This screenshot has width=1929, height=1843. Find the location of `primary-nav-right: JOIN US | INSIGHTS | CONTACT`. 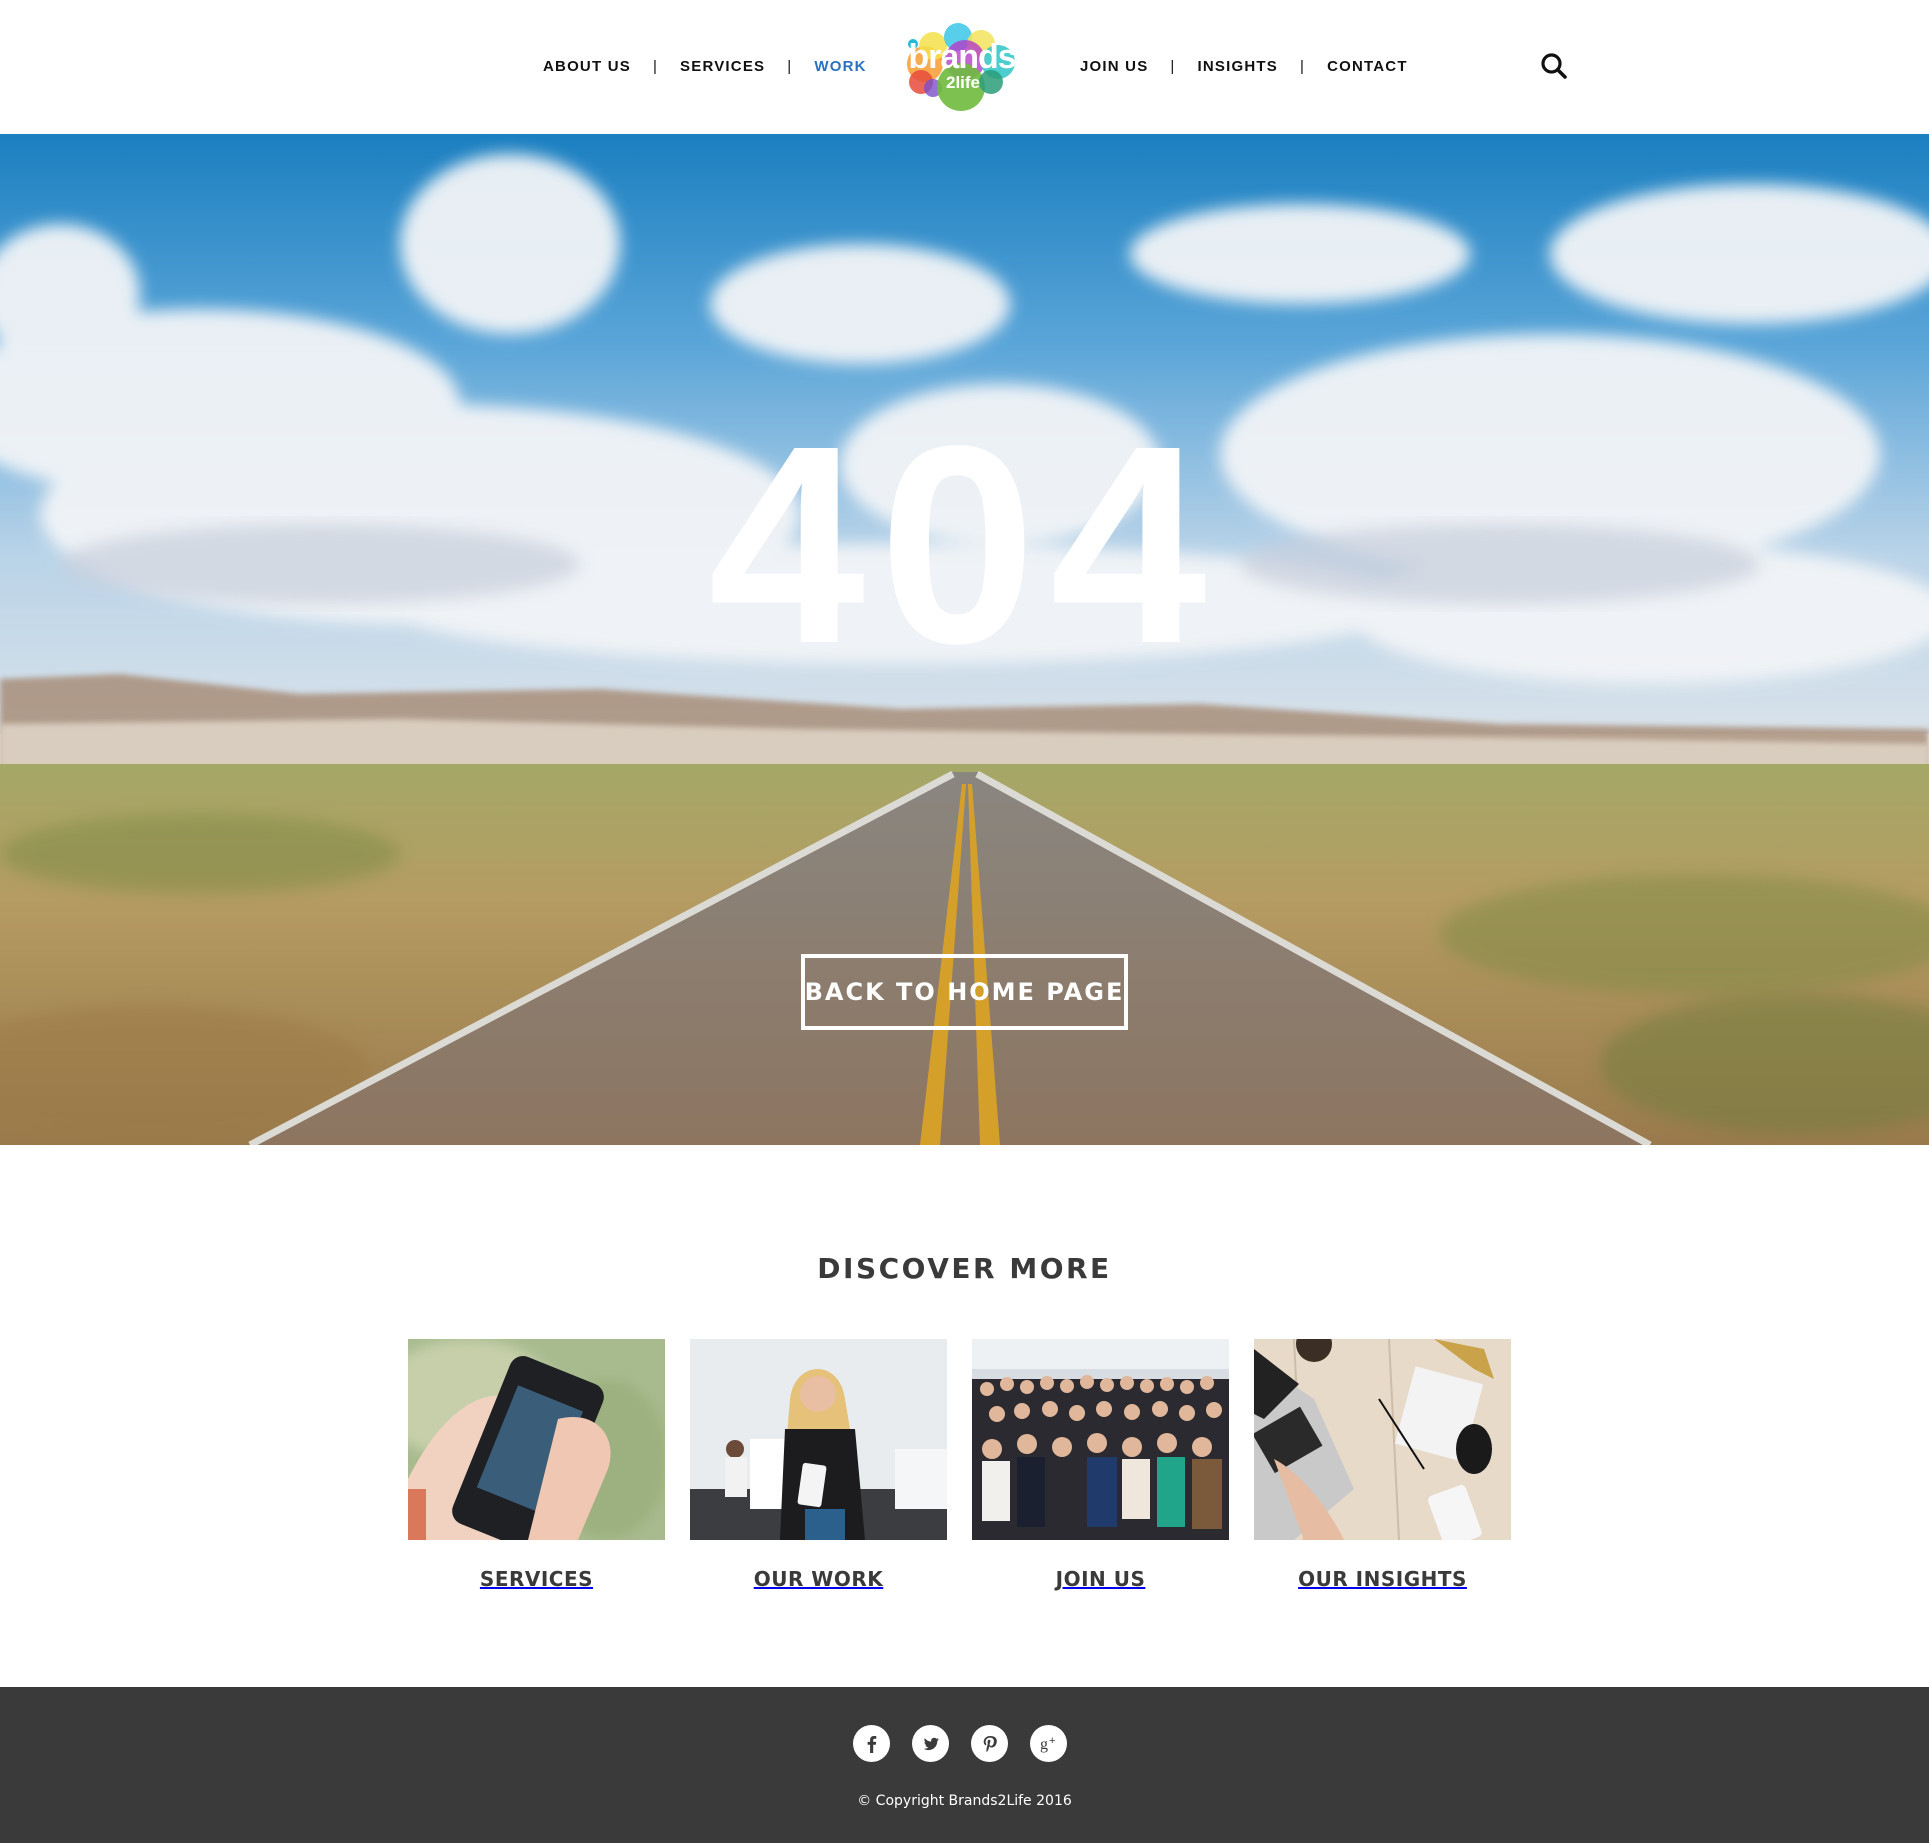

primary-nav-right: JOIN US | INSIGHTS | CONTACT is located at coordinates (1244, 66).